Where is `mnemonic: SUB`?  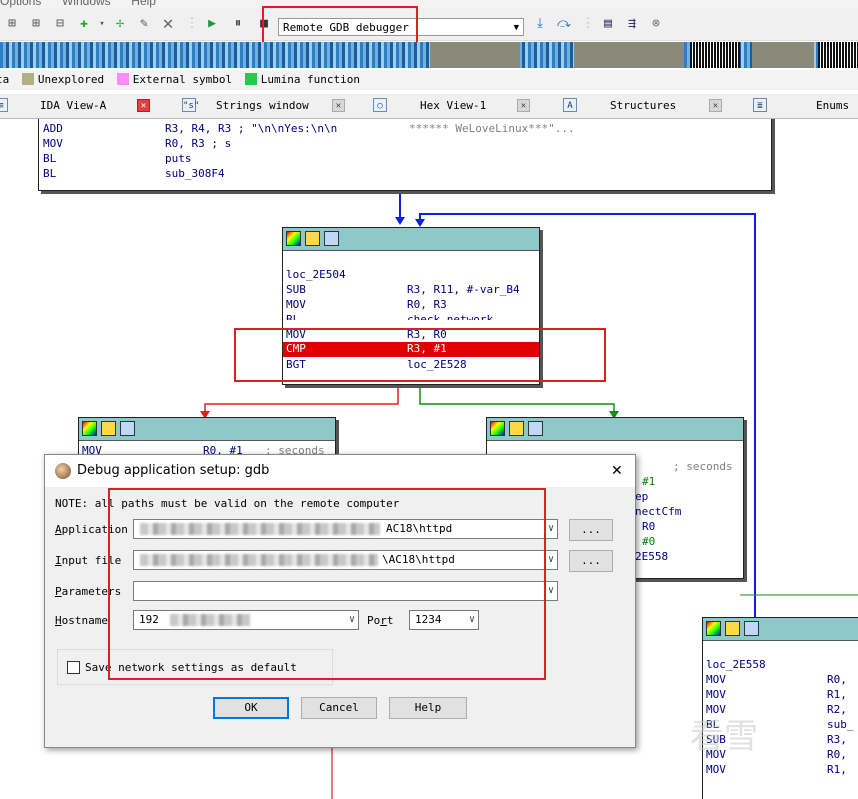 mnemonic: SUB is located at coordinates (296, 289).